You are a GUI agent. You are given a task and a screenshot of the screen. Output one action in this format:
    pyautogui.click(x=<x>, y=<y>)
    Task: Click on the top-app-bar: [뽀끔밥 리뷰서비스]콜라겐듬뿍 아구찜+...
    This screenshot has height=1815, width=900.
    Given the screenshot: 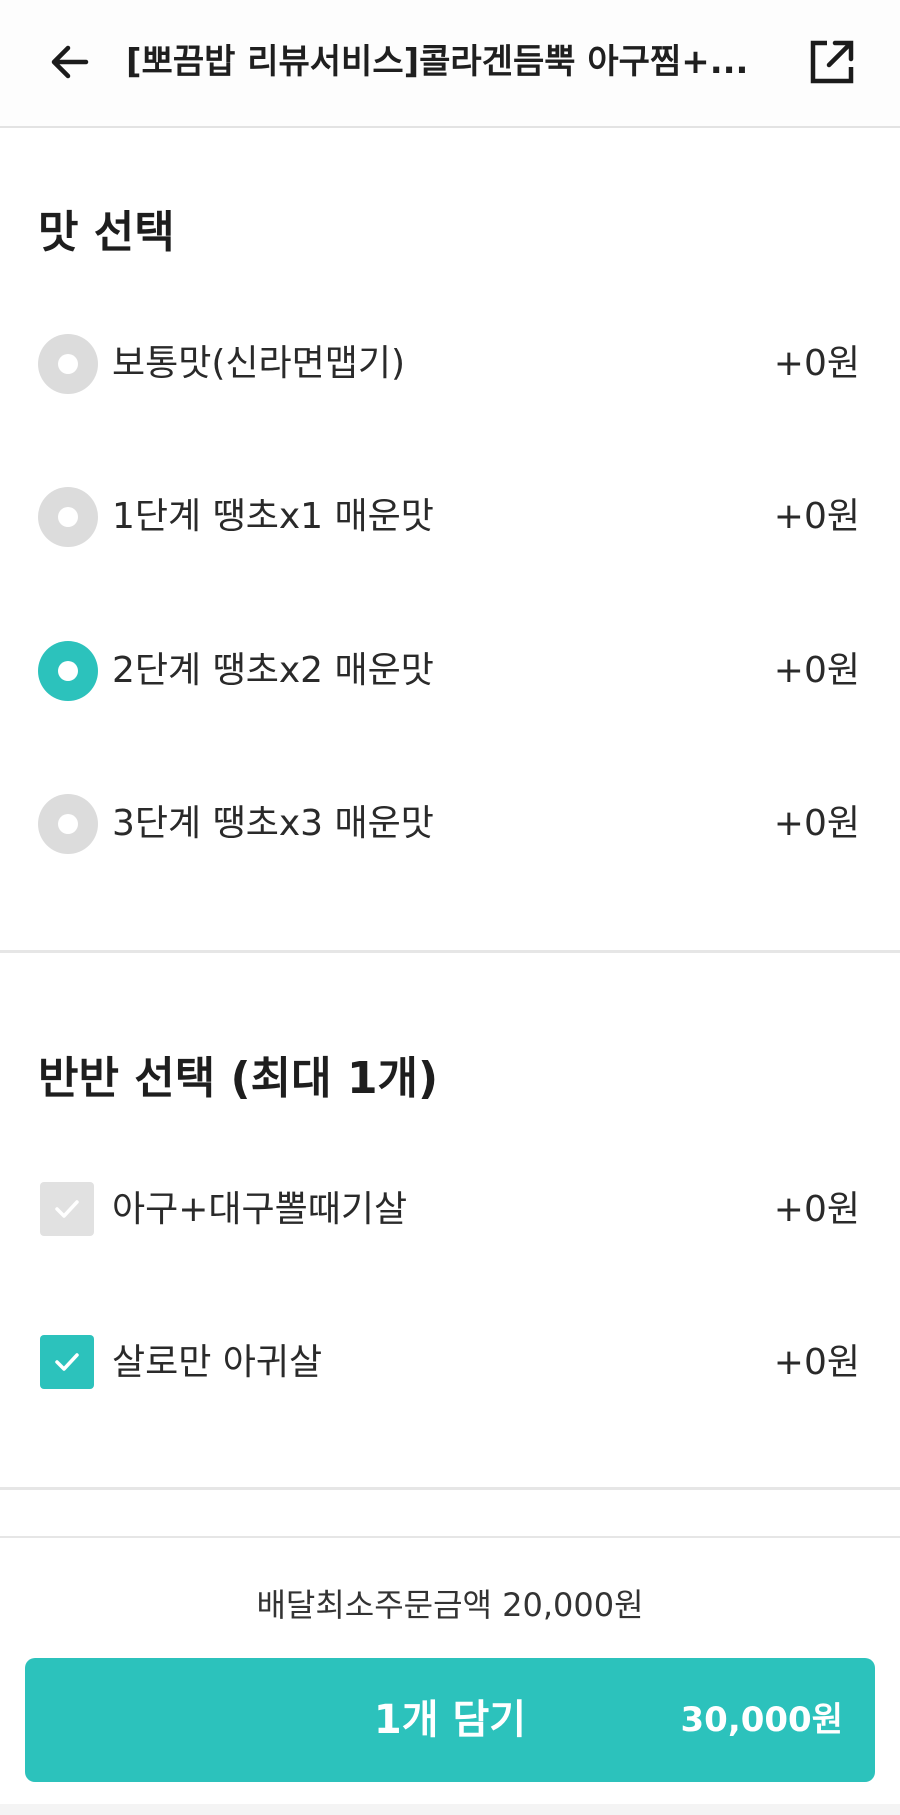 What is the action you would take?
    pyautogui.click(x=450, y=64)
    